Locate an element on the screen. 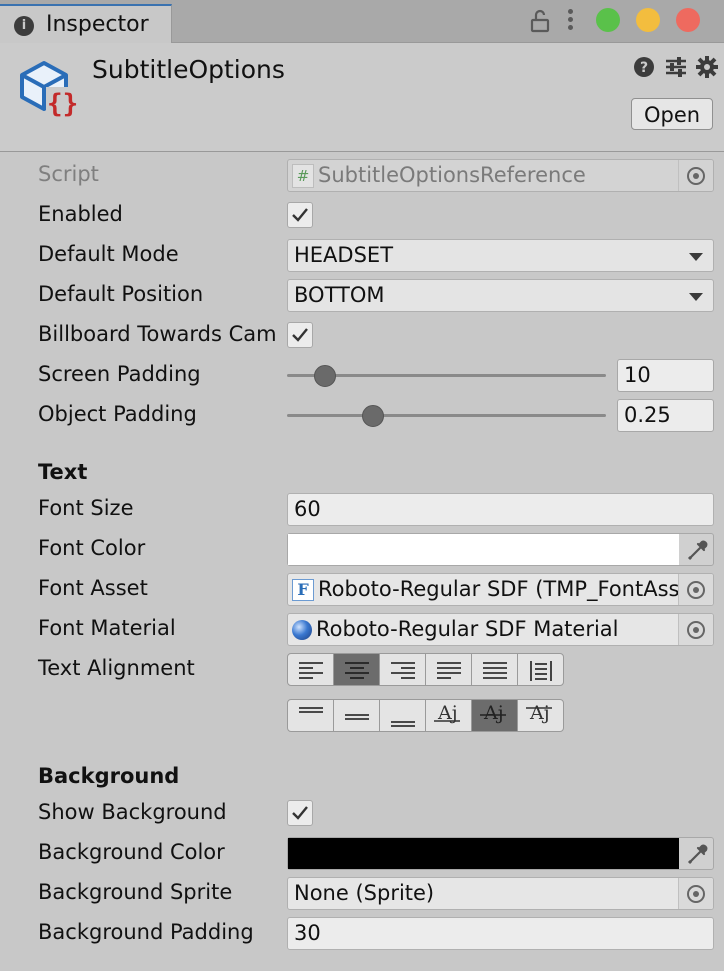 The width and height of the screenshot is (724, 971). object-padding-label: Object Padding is located at coordinates (117, 414).